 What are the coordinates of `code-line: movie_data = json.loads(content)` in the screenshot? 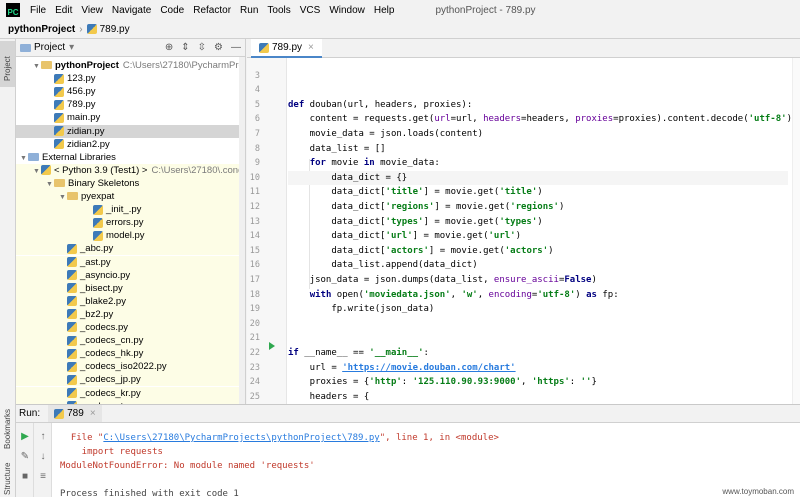 It's located at (386, 134).